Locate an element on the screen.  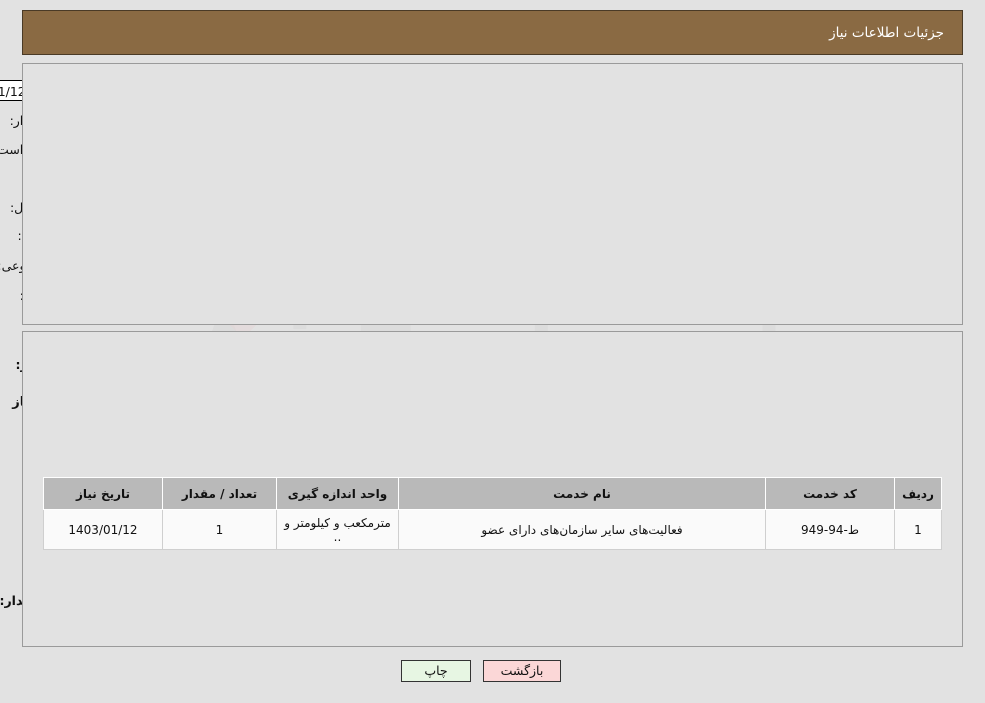
cell-row: 1 is located at coordinates (918, 529).